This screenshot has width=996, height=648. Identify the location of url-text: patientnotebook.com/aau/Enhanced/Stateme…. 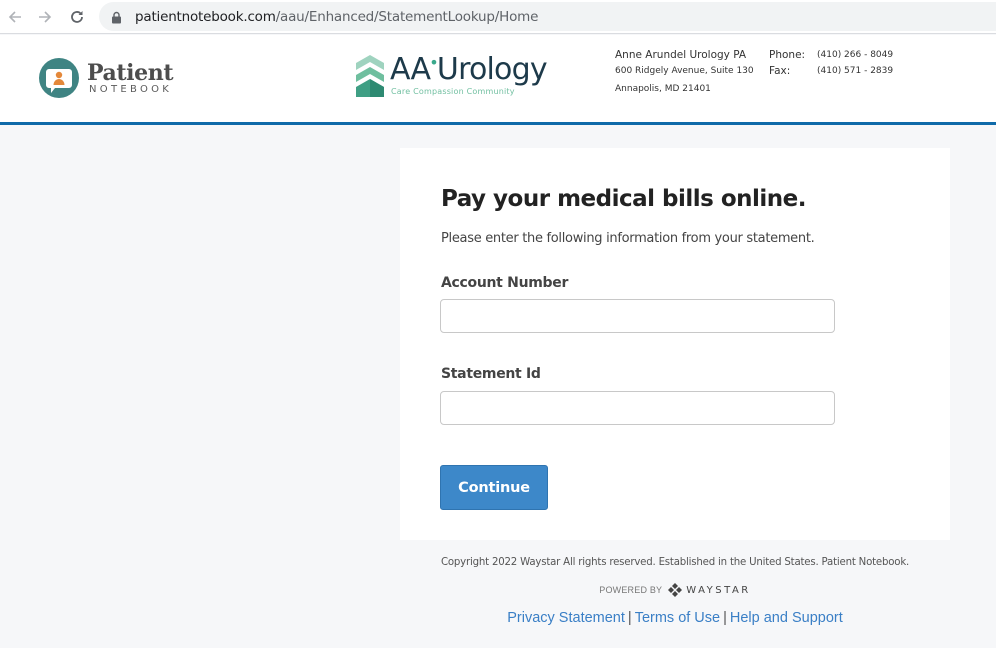
(336, 17).